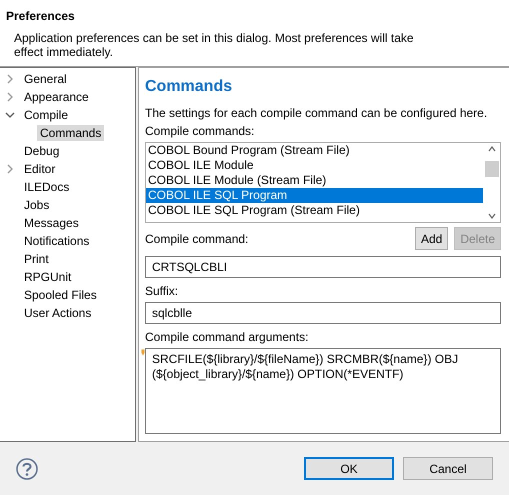 This screenshot has height=495, width=509. What do you see at coordinates (41, 16) in the screenshot?
I see `dialog-title: Preferences` at bounding box center [41, 16].